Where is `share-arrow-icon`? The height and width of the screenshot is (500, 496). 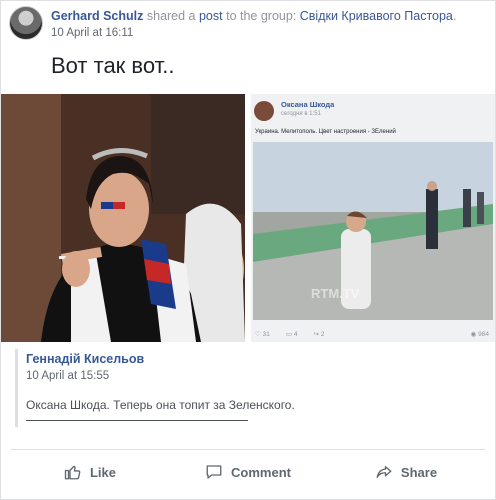
share-arrow-icon is located at coordinates (384, 472).